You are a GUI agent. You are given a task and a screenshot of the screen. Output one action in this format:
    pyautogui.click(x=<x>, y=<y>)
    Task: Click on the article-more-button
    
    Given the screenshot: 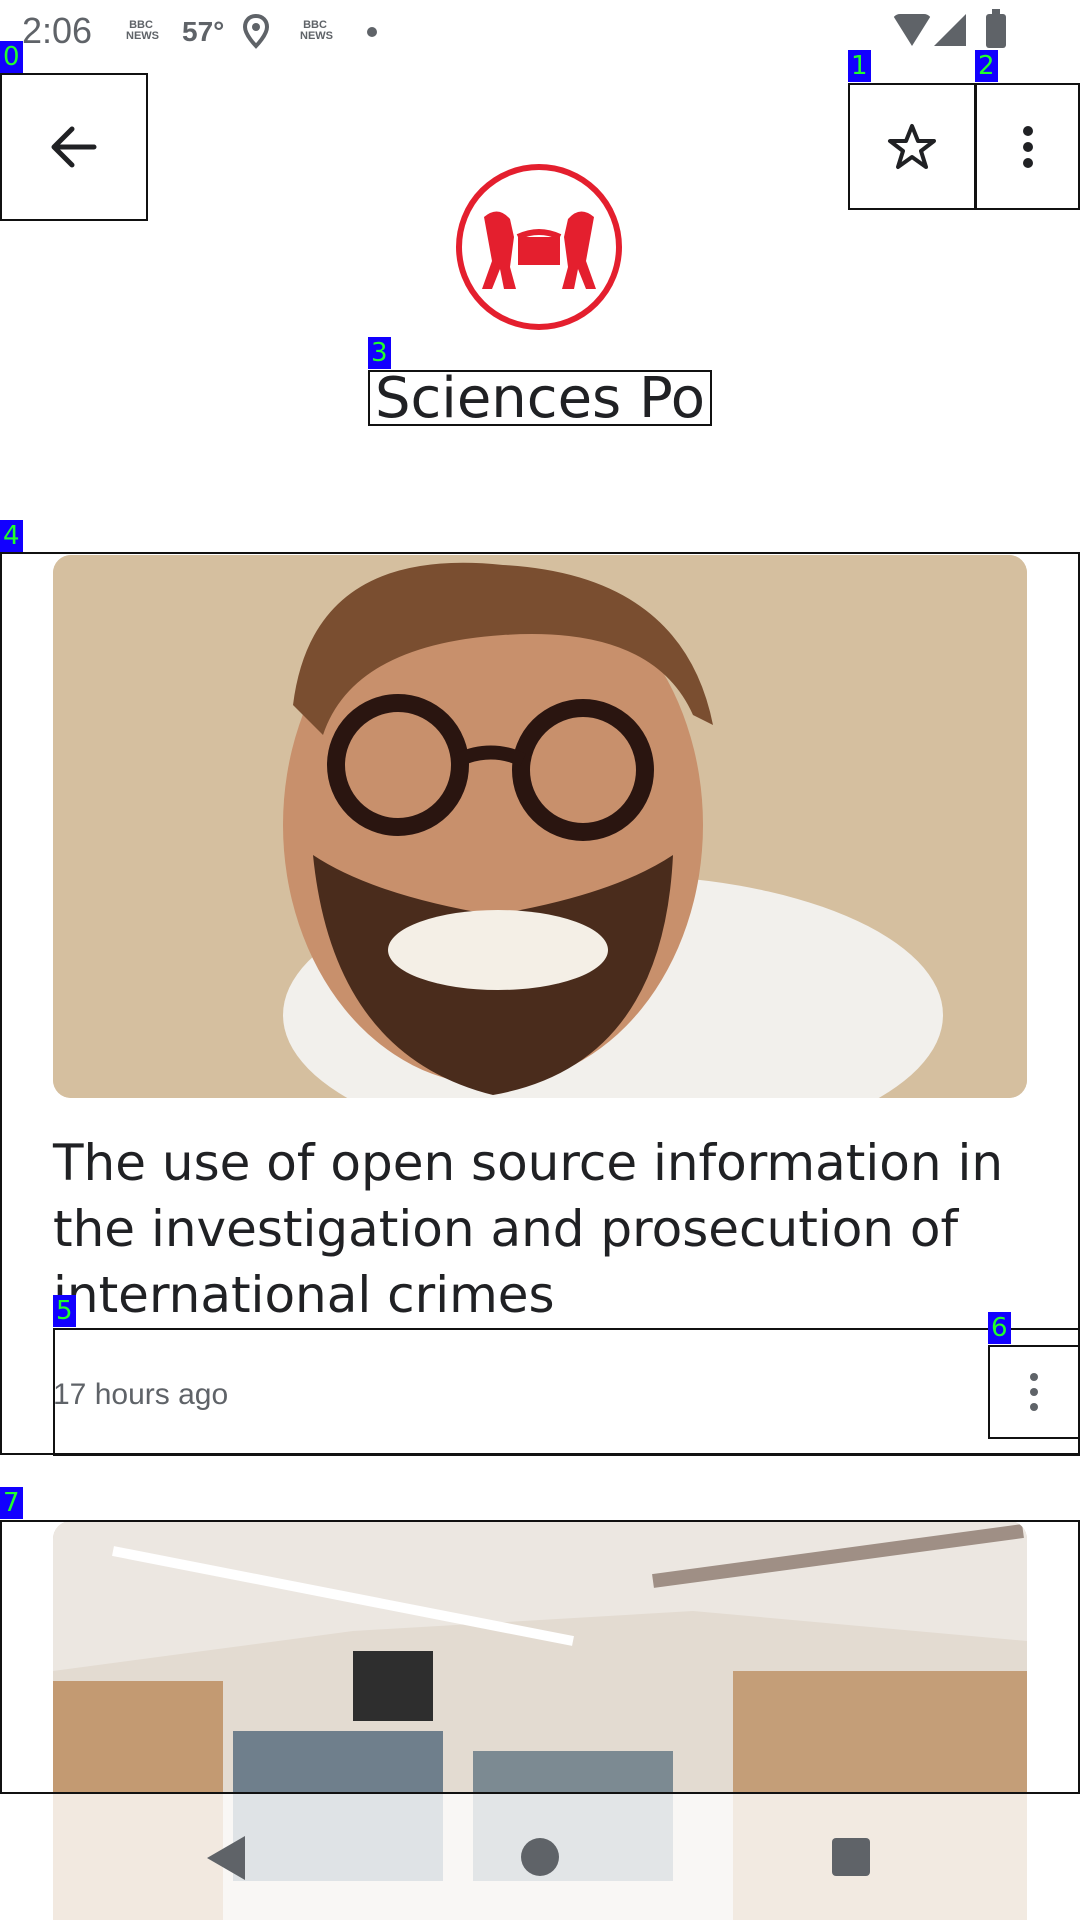 What is the action you would take?
    pyautogui.click(x=1034, y=1392)
    